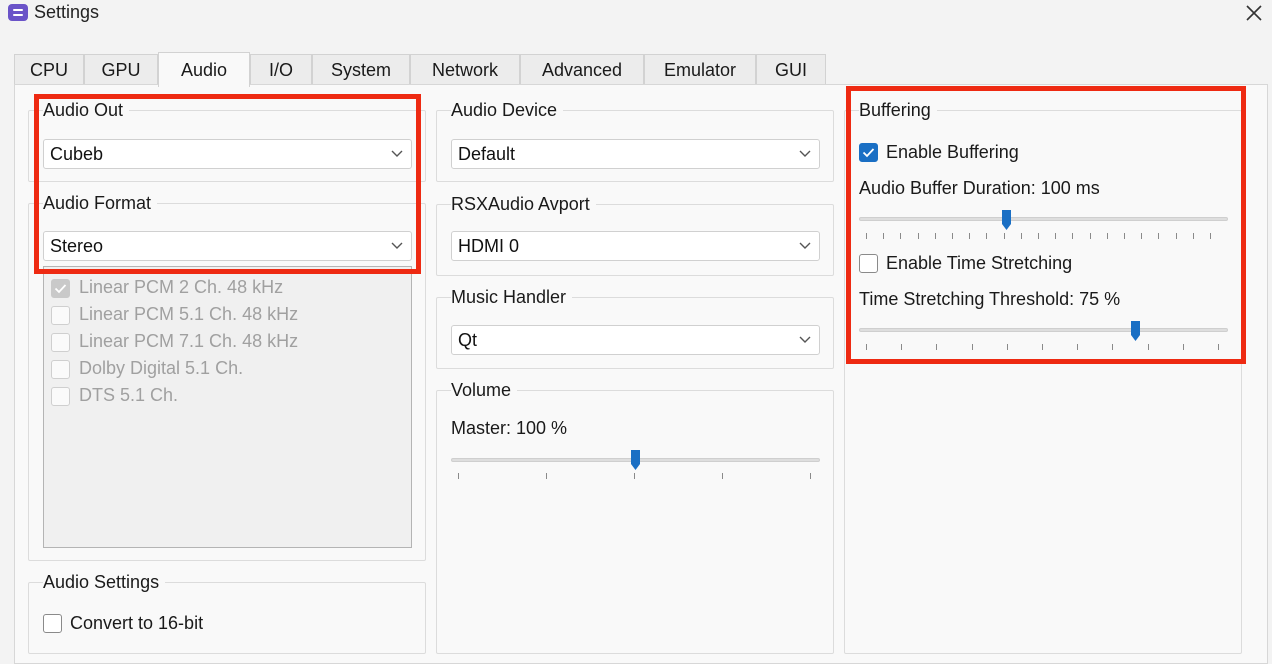 The height and width of the screenshot is (664, 1272). Describe the element at coordinates (227, 154) in the screenshot. I see `audio-out-select: Cubeb` at that location.